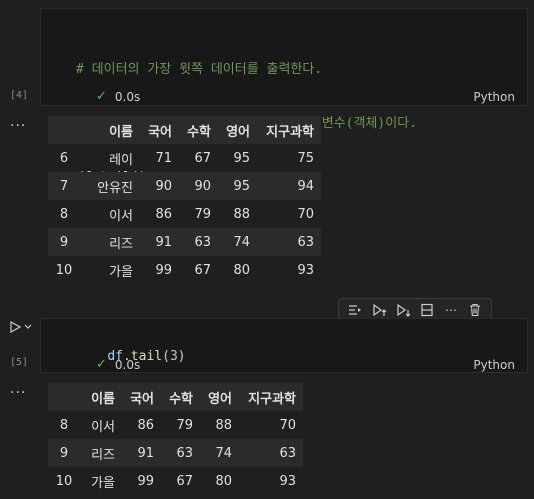 The height and width of the screenshot is (499, 534). I want to click on run-cell-button, so click(21, 329).